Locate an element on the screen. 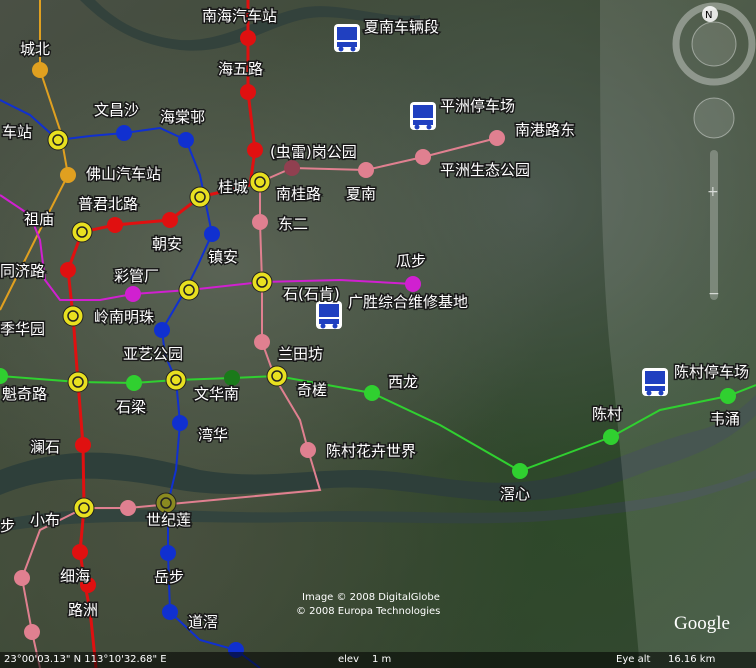  station-label: 祖庙 is located at coordinates (39, 219).